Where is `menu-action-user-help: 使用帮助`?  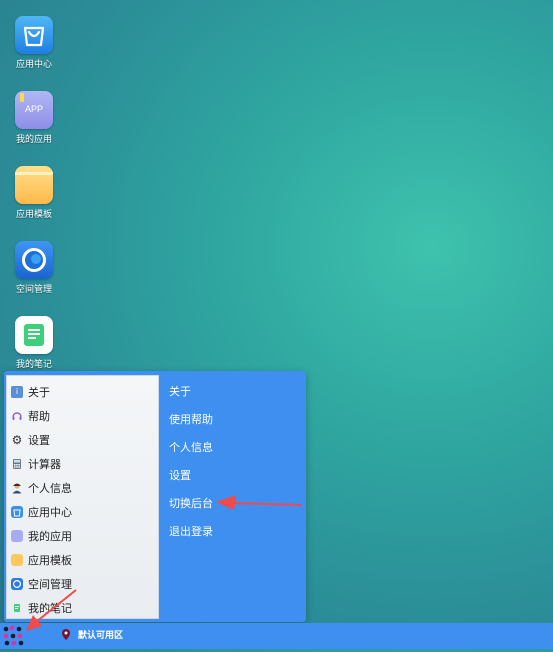
menu-action-user-help: 使用帮助 is located at coordinates (191, 419).